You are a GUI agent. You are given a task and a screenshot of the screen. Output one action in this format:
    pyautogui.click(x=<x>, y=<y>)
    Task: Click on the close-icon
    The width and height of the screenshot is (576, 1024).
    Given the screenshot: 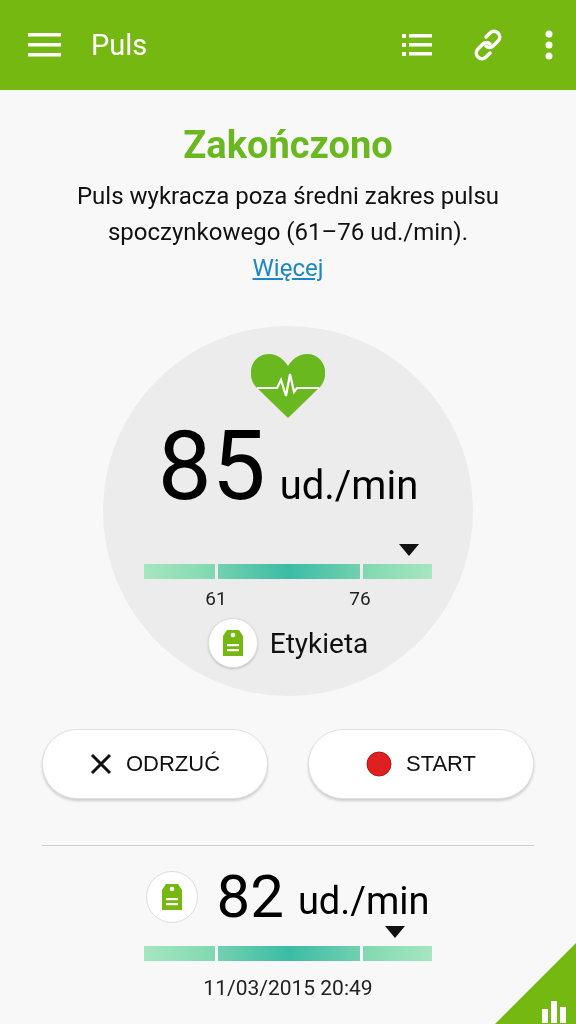 What is the action you would take?
    pyautogui.click(x=100, y=764)
    